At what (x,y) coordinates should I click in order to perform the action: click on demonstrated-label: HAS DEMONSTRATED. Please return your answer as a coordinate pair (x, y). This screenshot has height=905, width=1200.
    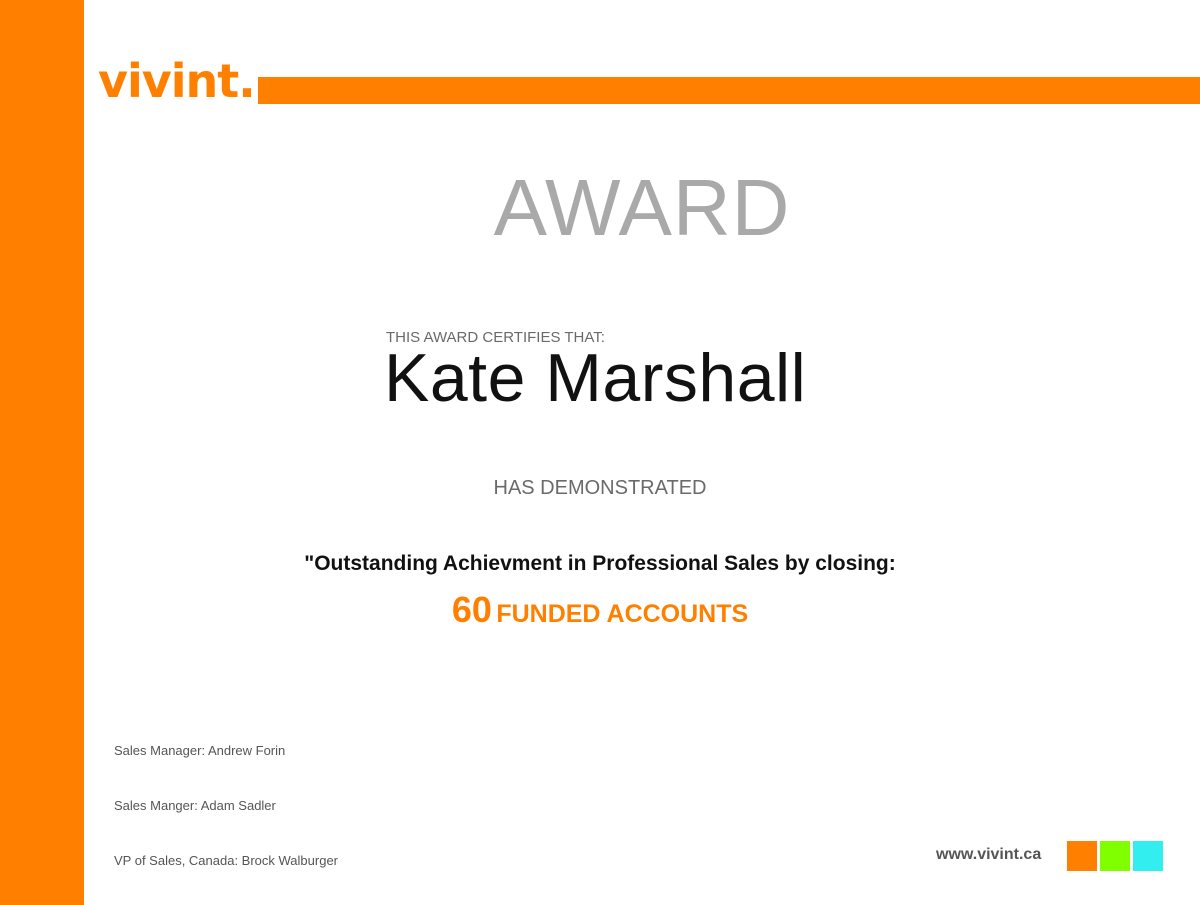
    Looking at the image, I should click on (600, 488).